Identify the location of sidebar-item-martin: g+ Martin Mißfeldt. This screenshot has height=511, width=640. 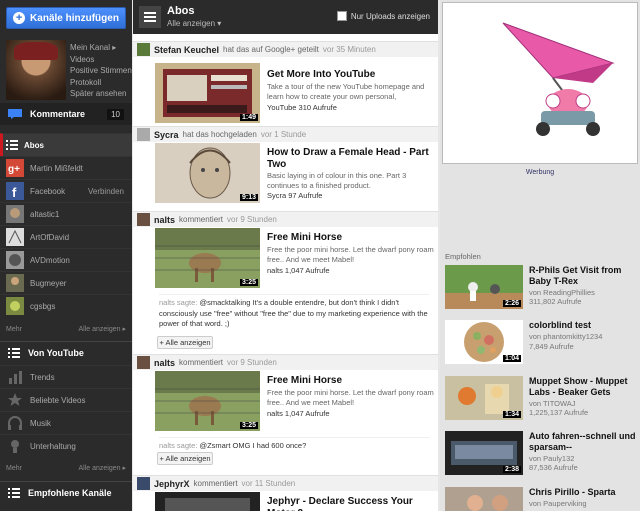
(66, 167).